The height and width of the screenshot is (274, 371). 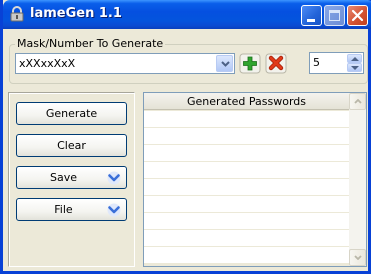 I want to click on file-label: File, so click(x=63, y=209).